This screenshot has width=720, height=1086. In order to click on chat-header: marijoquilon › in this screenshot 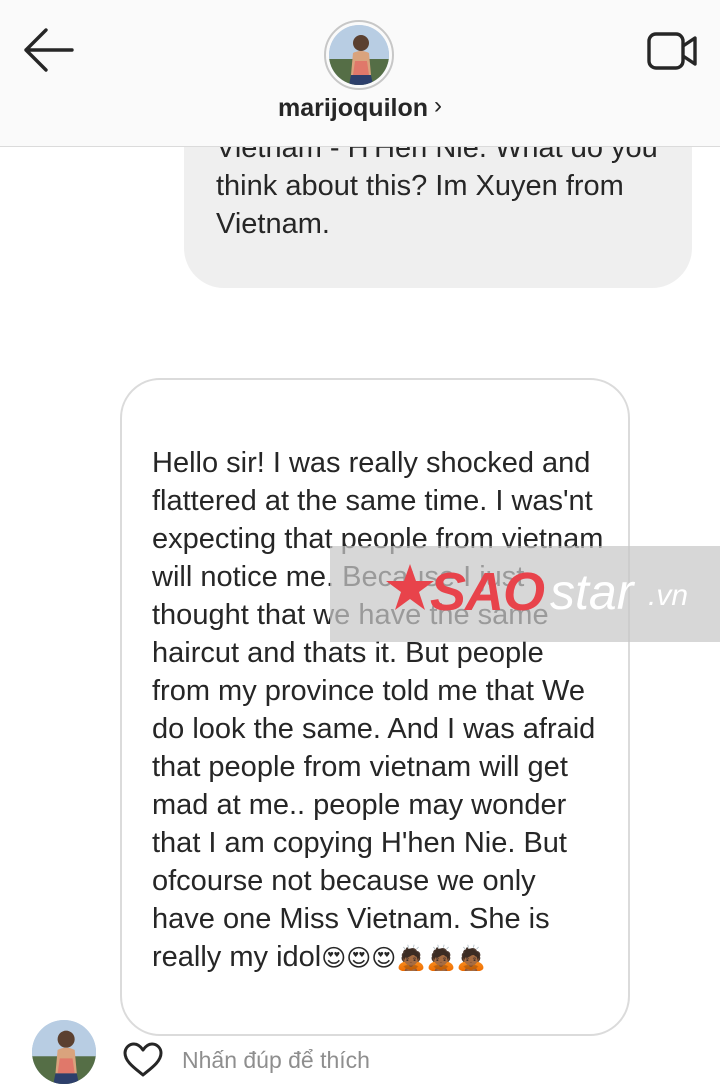, I will do `click(360, 73)`.